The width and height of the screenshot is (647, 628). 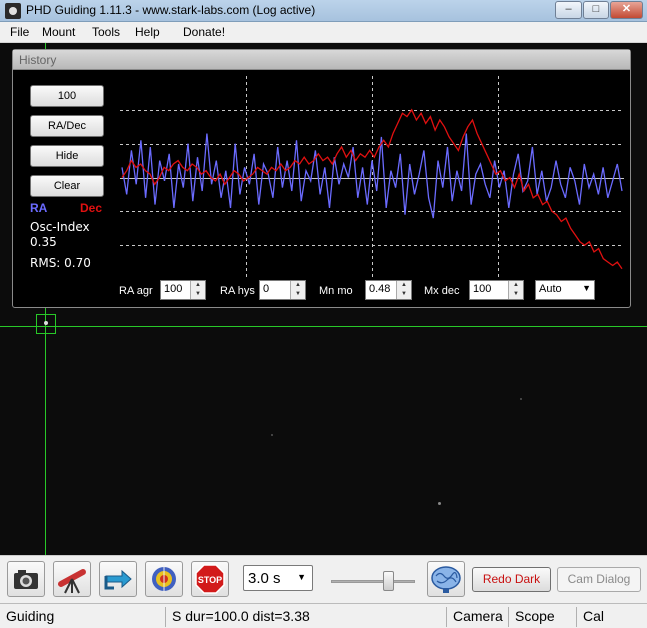 What do you see at coordinates (496, 290) in the screenshot?
I see `mx-dec-spinner: 100 ▲ ▼` at bounding box center [496, 290].